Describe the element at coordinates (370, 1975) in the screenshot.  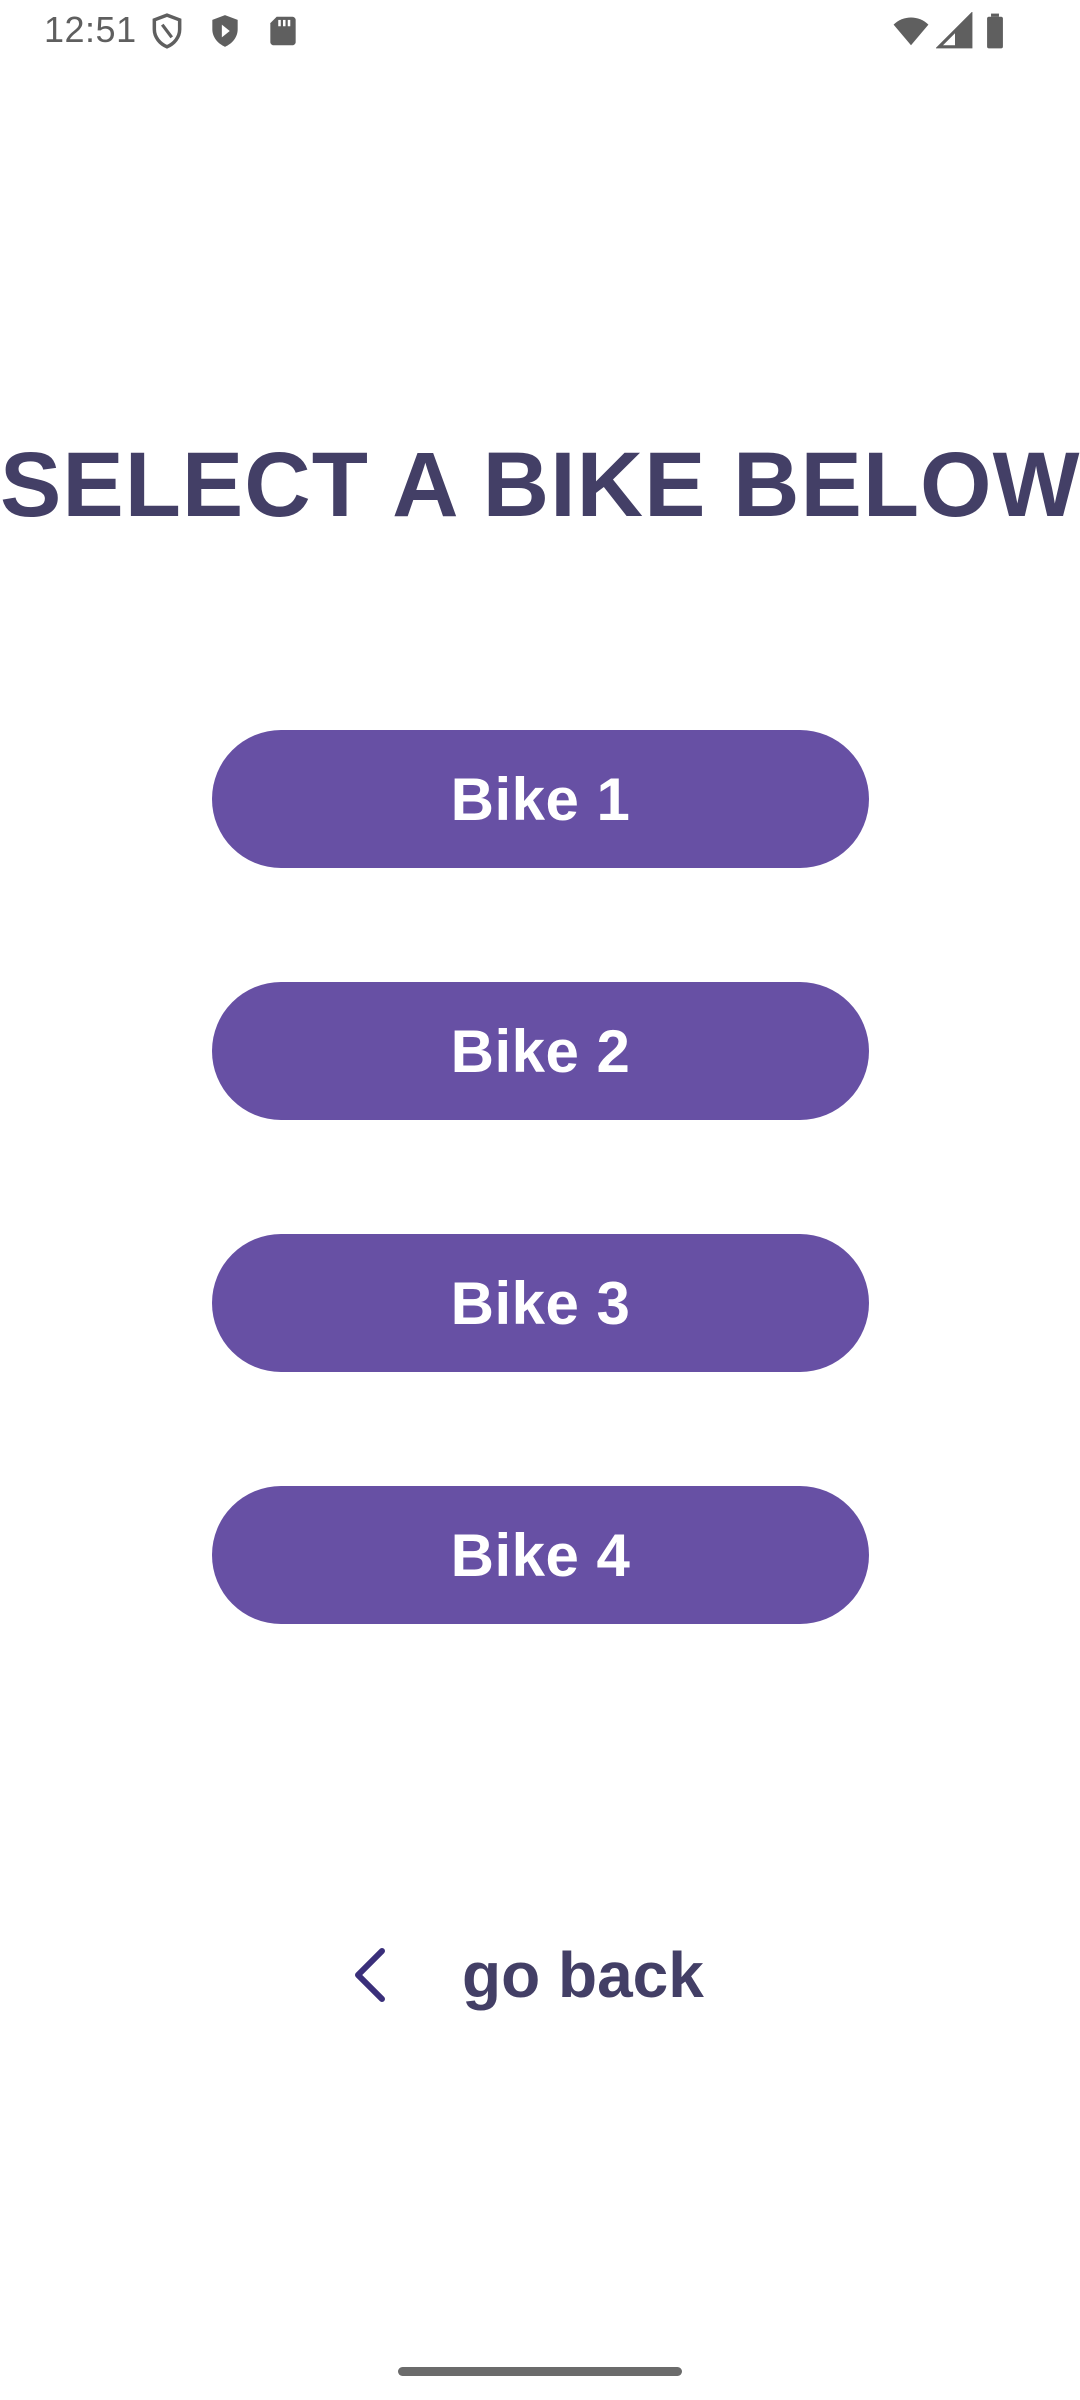
I see `chevron-left-icon` at that location.